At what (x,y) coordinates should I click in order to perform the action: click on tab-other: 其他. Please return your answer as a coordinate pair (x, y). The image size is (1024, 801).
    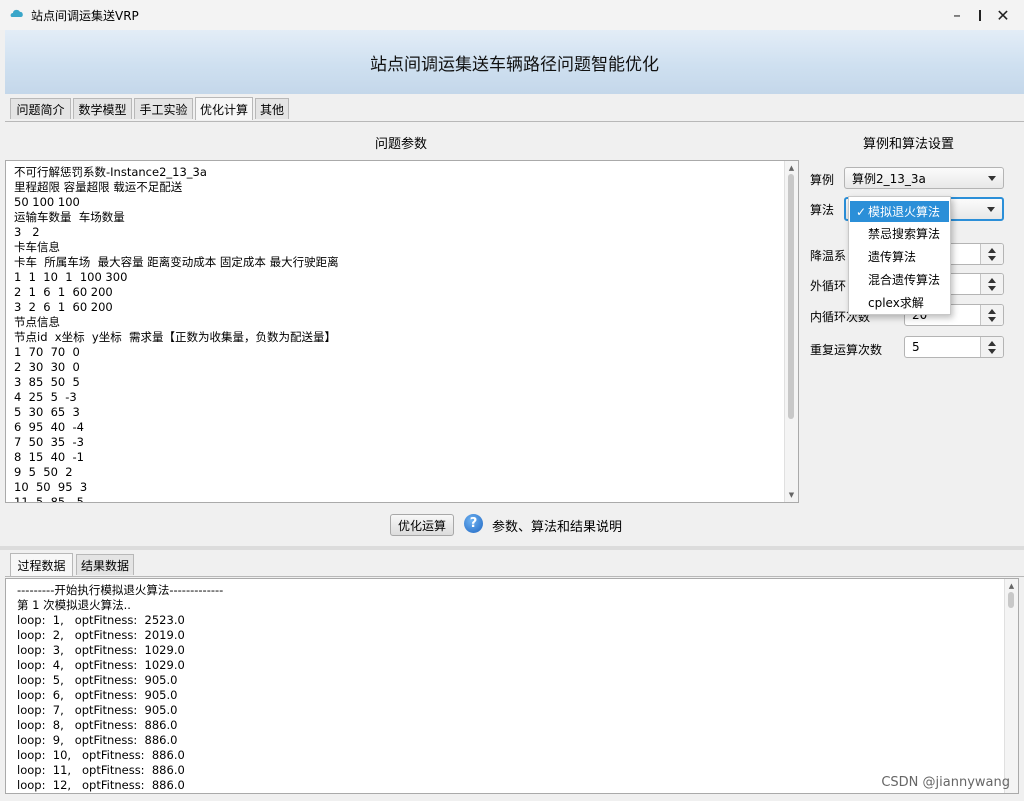
    Looking at the image, I should click on (272, 108).